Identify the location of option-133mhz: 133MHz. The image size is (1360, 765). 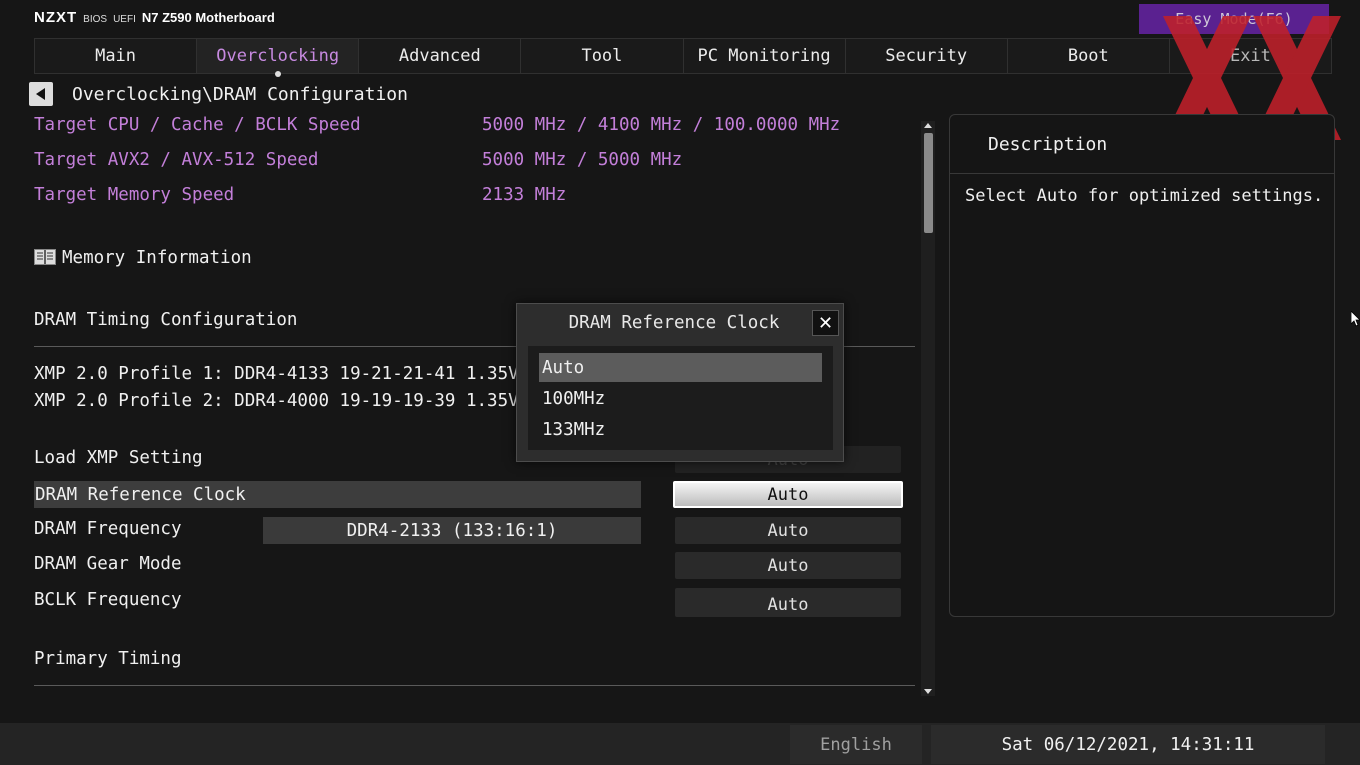
(680, 429).